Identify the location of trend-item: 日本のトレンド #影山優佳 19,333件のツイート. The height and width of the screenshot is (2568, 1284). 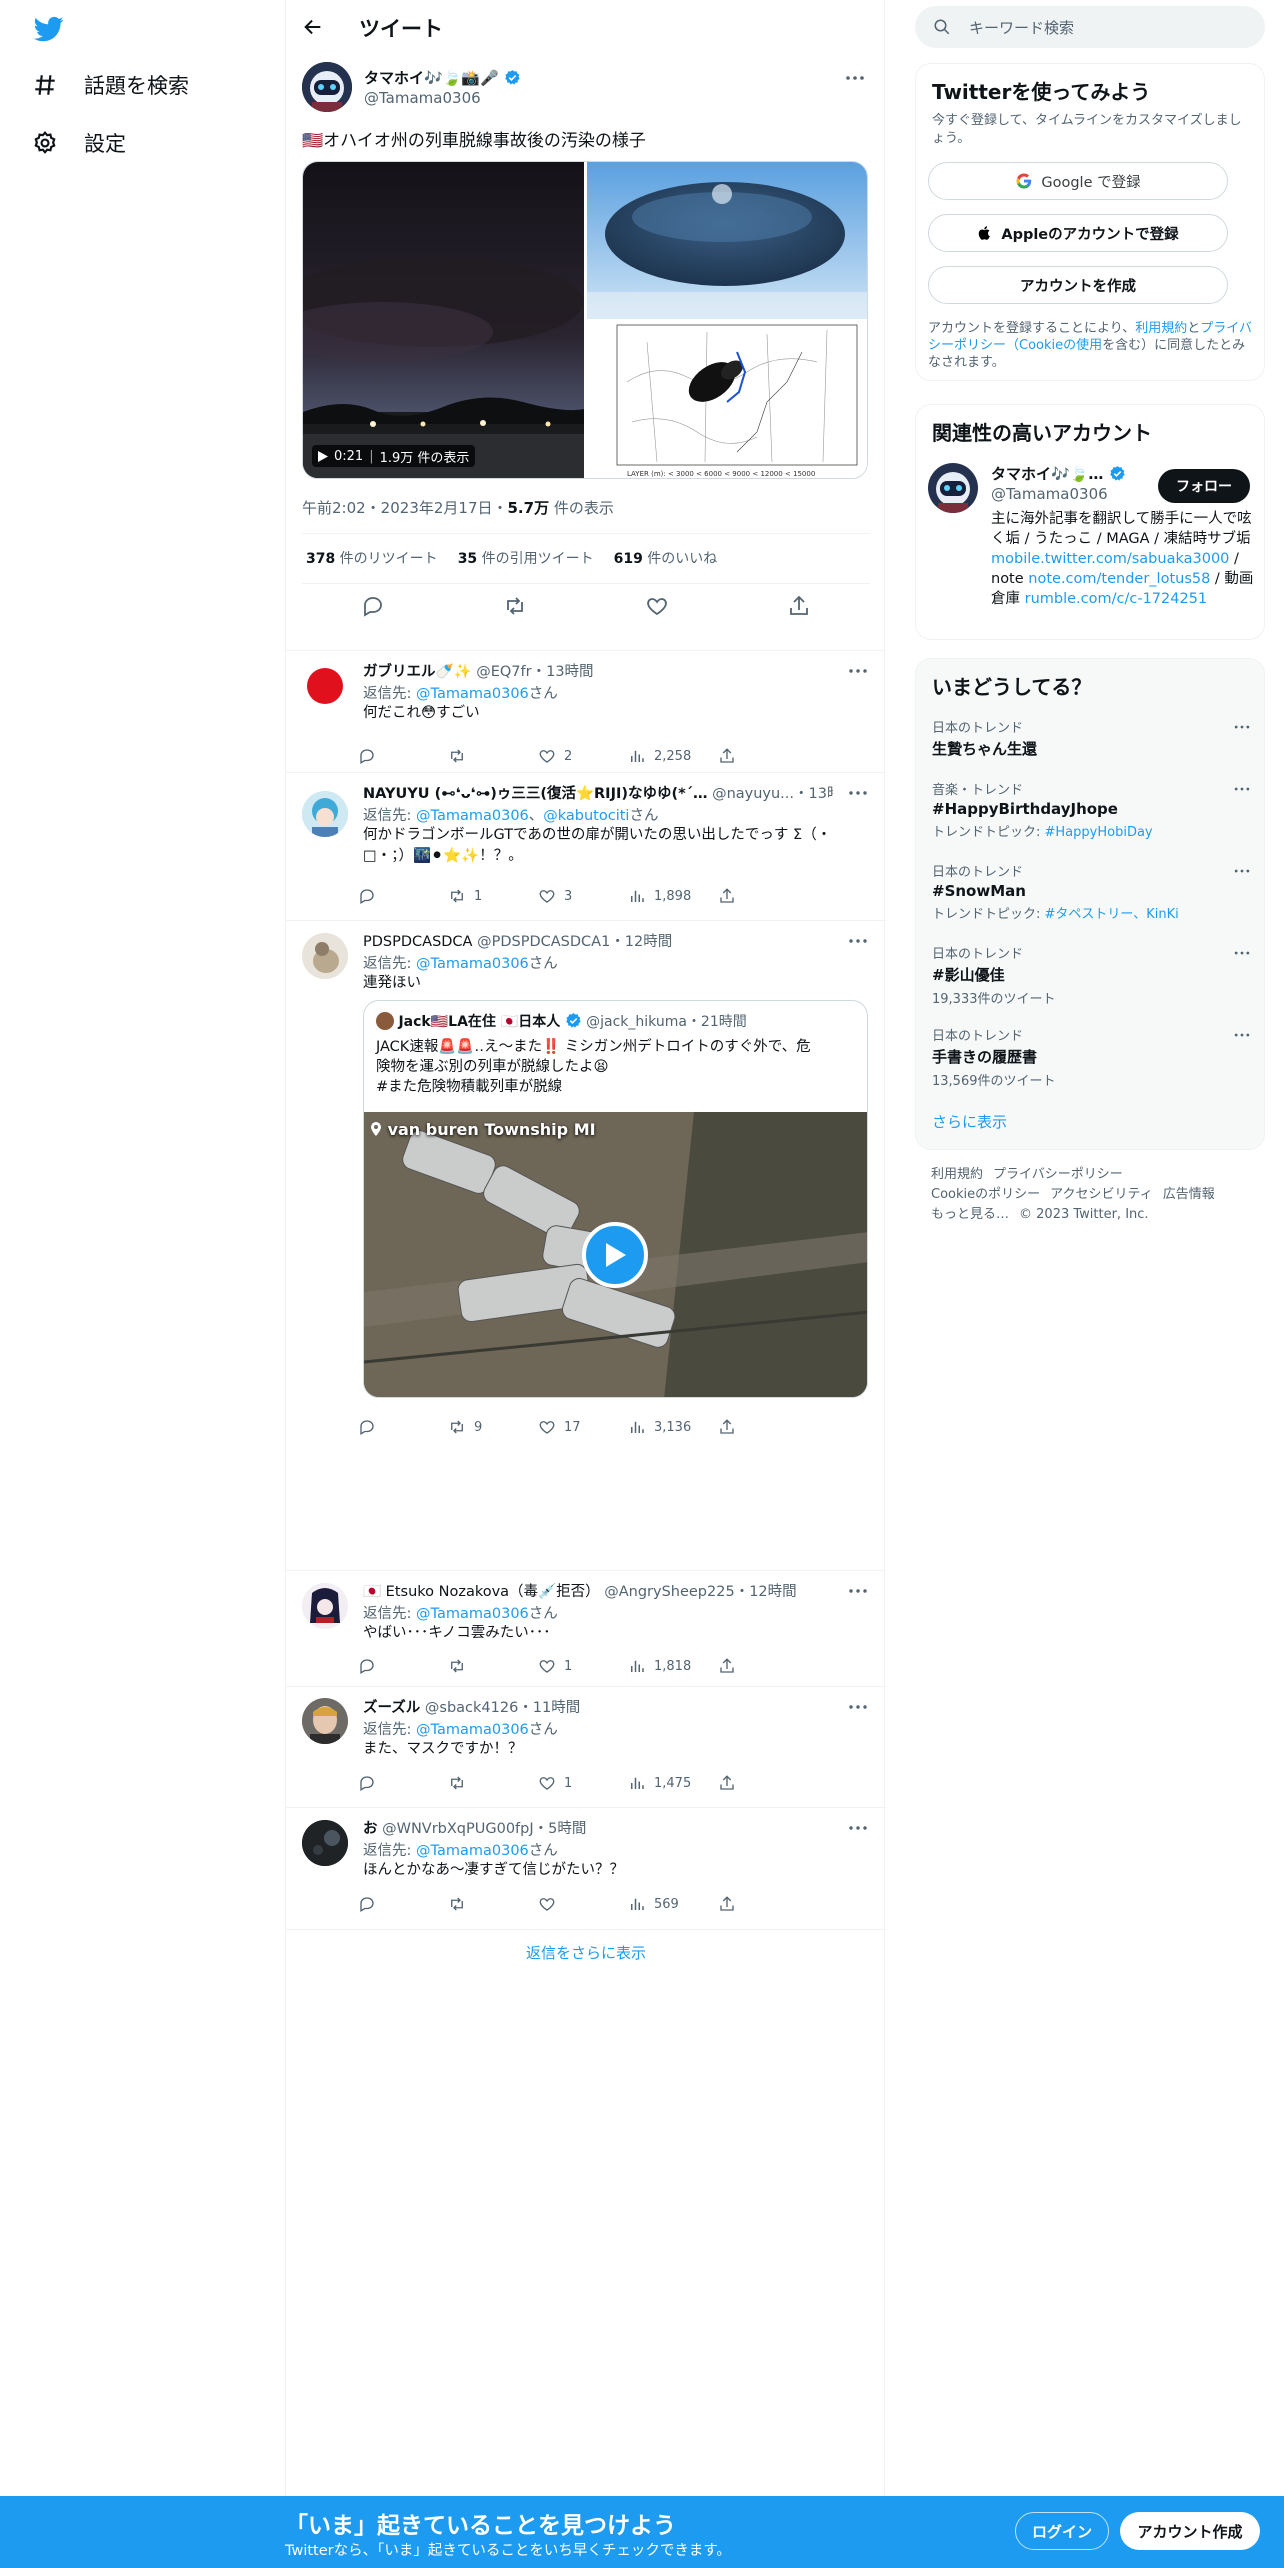
(1092, 975).